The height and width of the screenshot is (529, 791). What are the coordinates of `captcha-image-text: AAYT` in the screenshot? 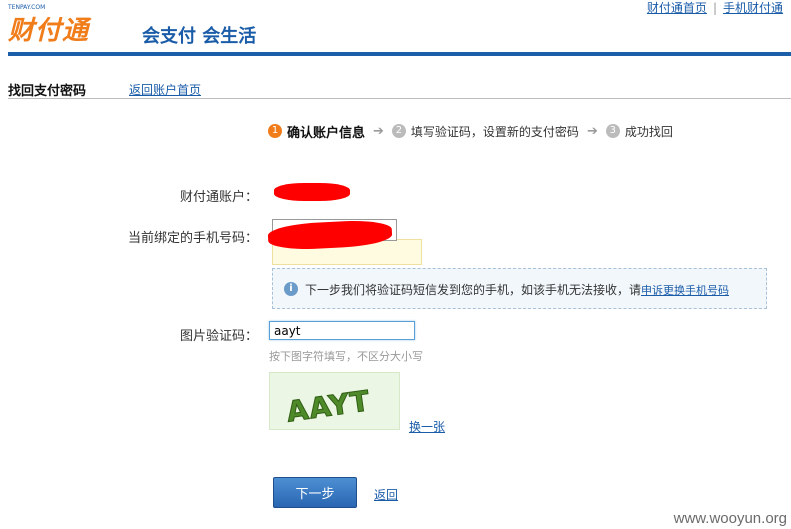 It's located at (329, 406).